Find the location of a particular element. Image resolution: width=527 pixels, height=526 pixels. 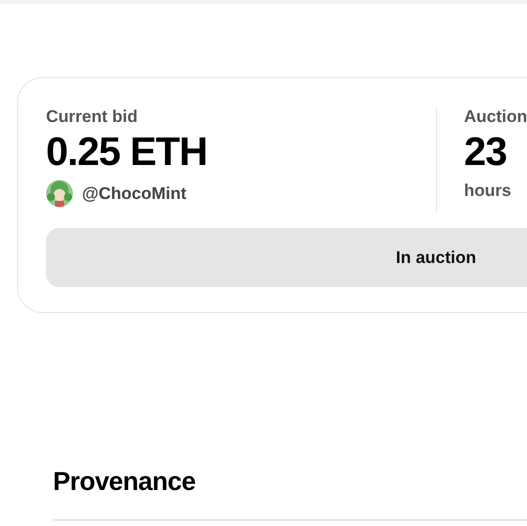

auction-unit: hours is located at coordinates (488, 191).